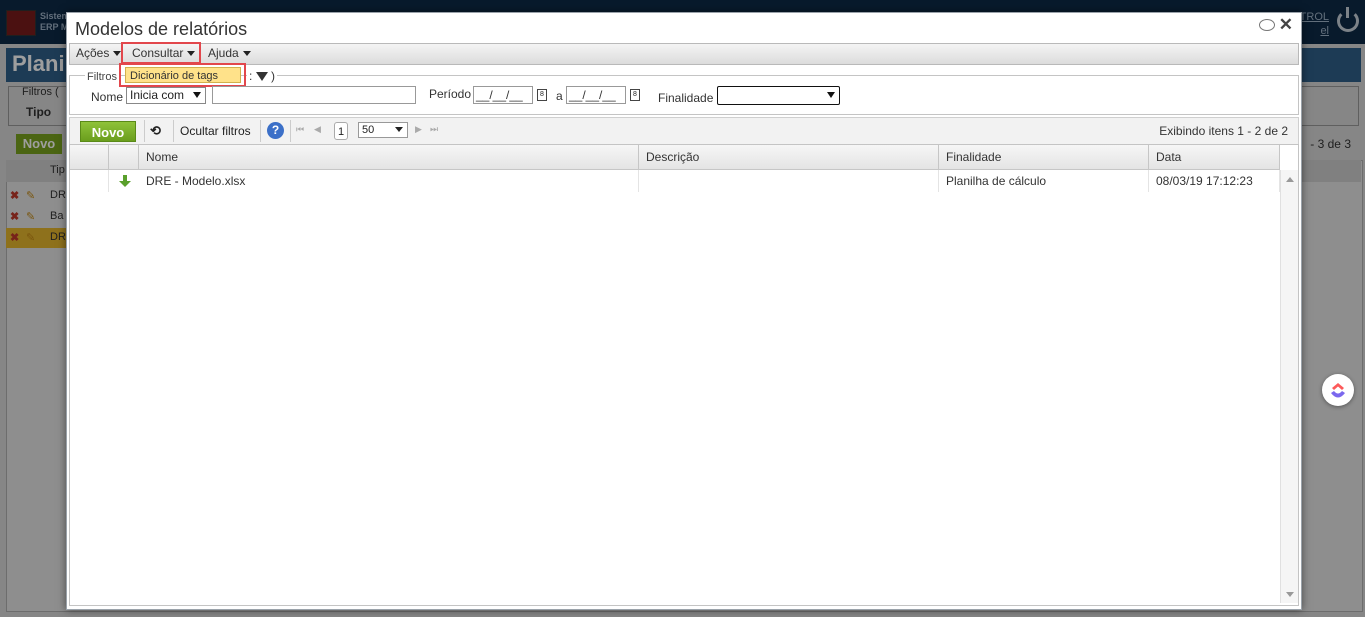  What do you see at coordinates (89, 181) in the screenshot?
I see `row-select-cell` at bounding box center [89, 181].